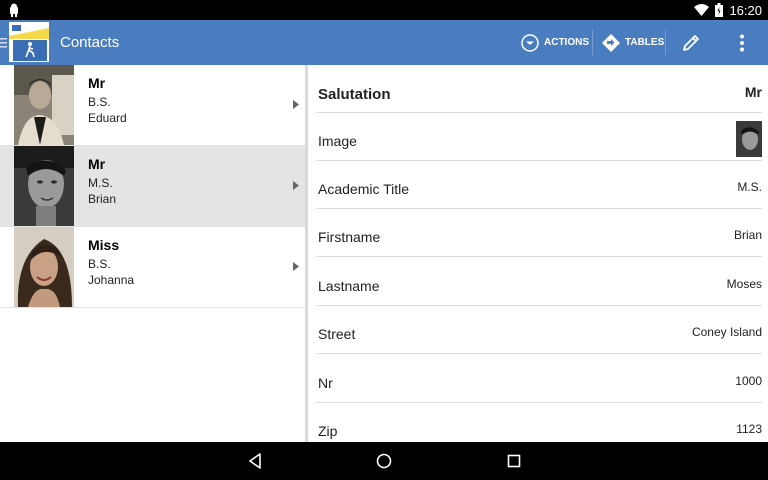  Describe the element at coordinates (107, 118) in the screenshot. I see `contact-firstname: Eduard` at that location.